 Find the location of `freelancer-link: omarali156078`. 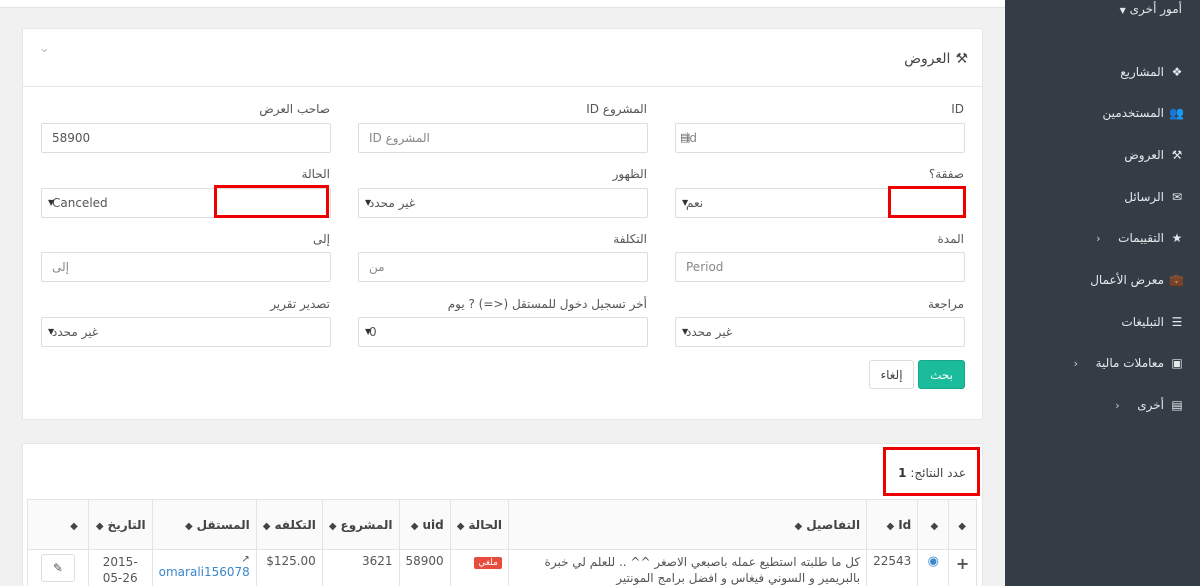

freelancer-link: omarali156078 is located at coordinates (204, 572).